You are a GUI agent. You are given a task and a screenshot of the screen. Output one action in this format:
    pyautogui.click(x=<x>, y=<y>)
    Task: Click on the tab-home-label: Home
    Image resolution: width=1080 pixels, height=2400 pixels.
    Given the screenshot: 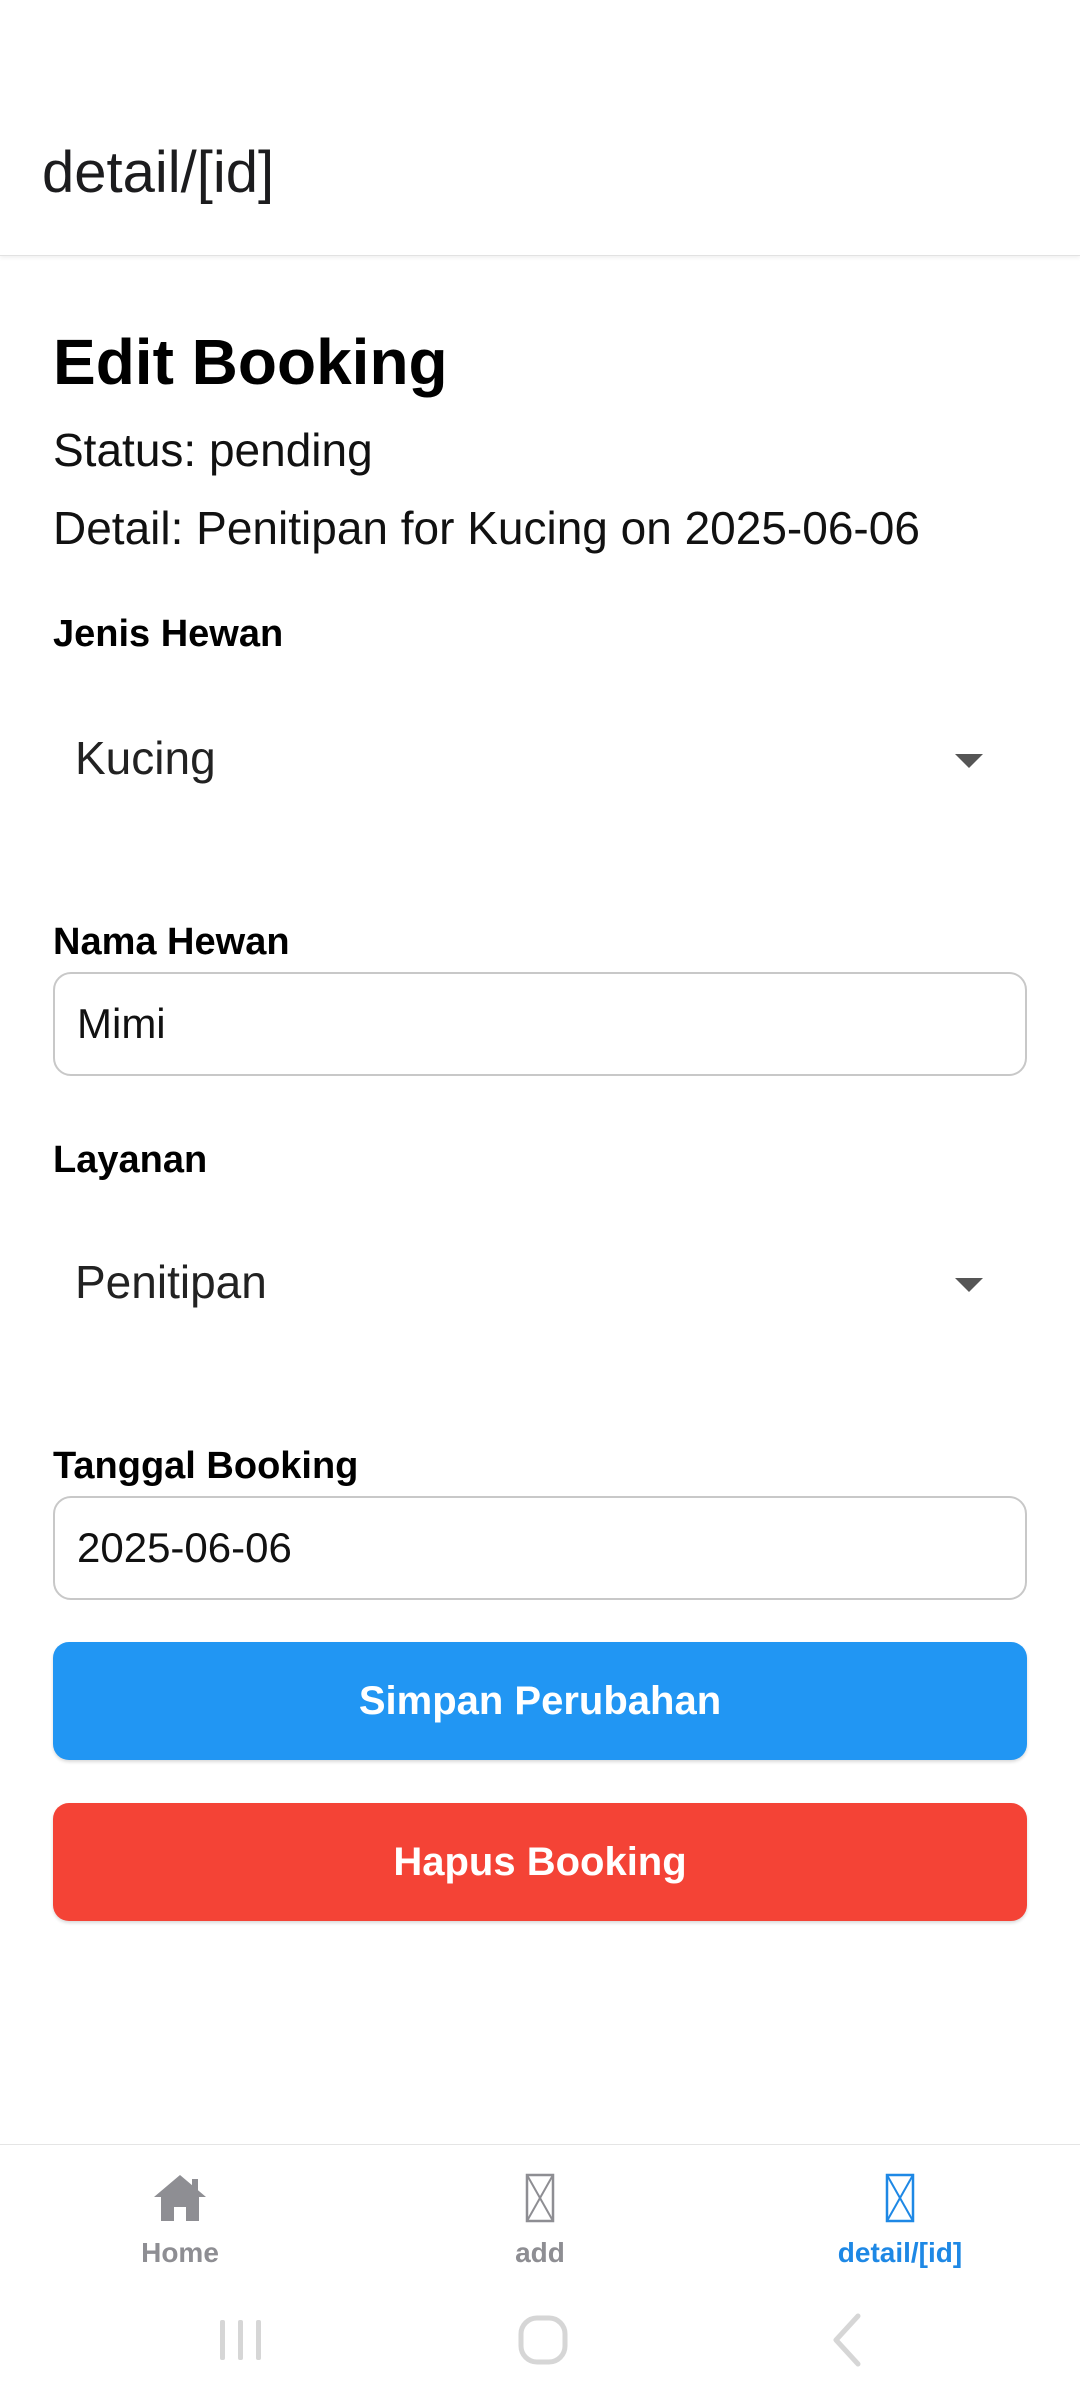 What is the action you would take?
    pyautogui.click(x=180, y=2252)
    